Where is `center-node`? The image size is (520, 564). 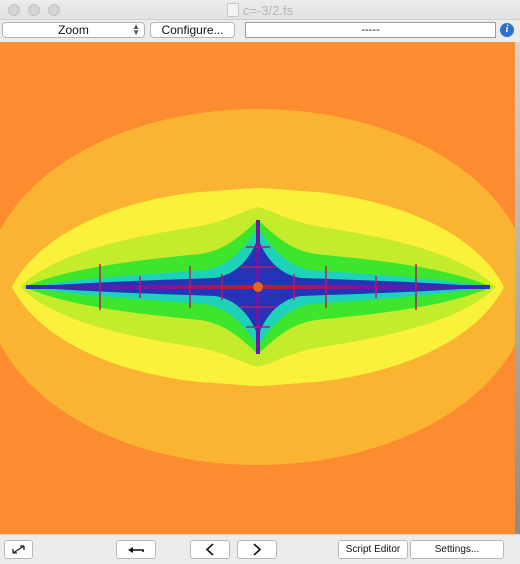 center-node is located at coordinates (258, 287).